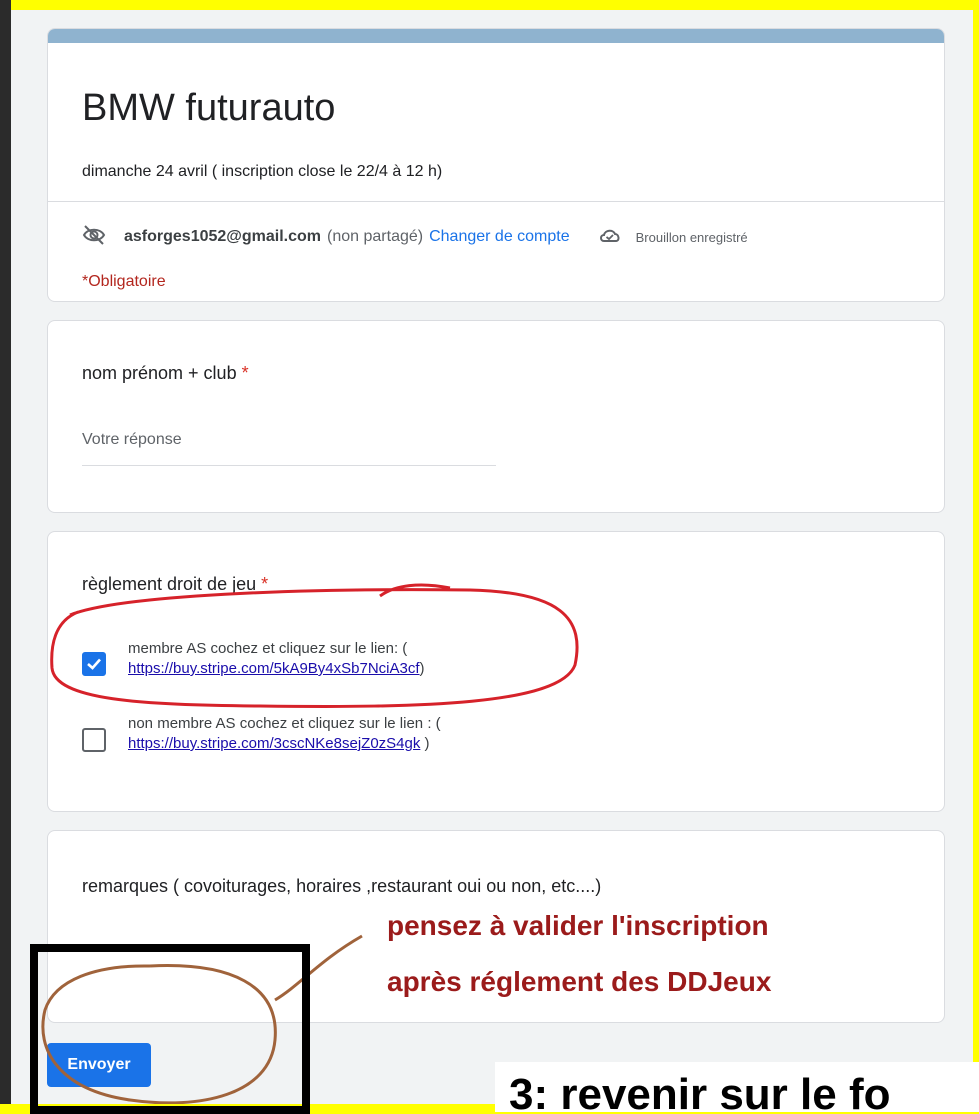 This screenshot has height=1114, width=979. Describe the element at coordinates (170, 1029) in the screenshot. I see `black-box-annotation` at that location.